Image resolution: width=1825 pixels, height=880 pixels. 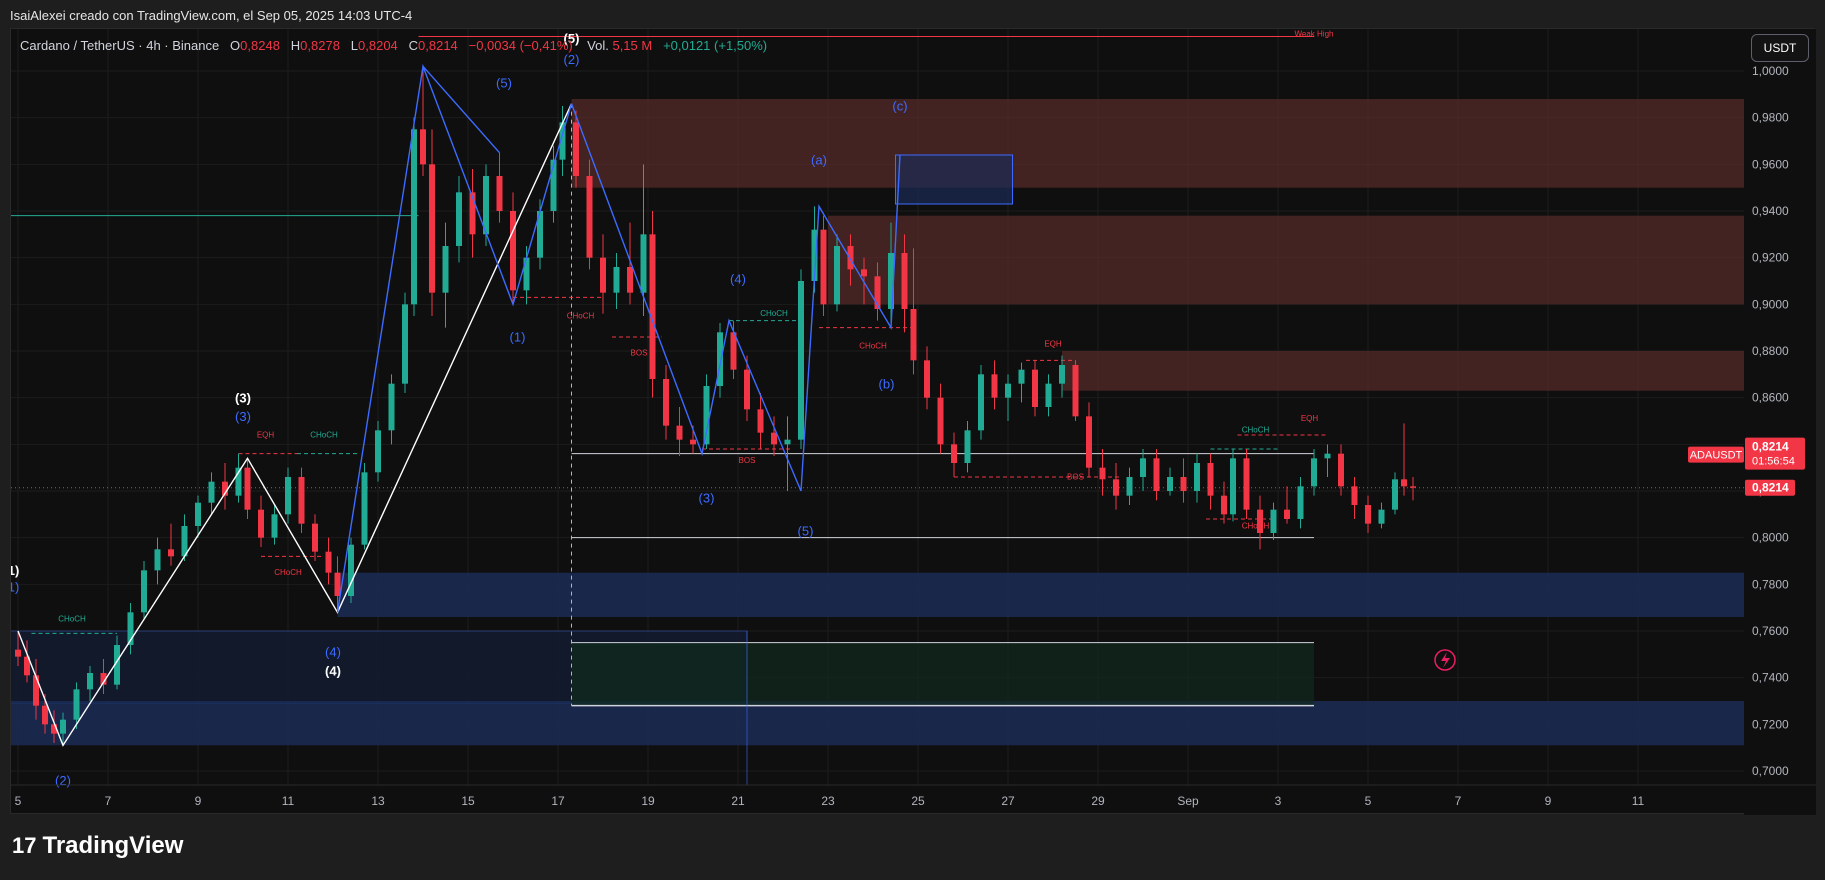 I want to click on currency-button: USDT, so click(x=1780, y=48).